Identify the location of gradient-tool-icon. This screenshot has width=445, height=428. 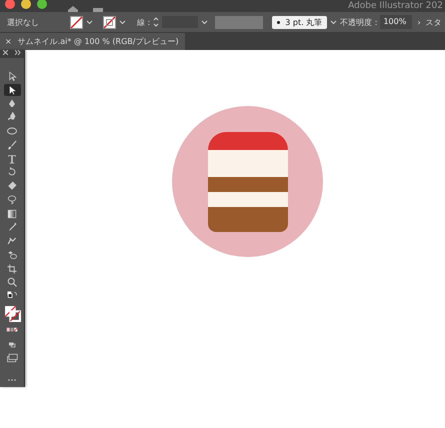
(12, 214).